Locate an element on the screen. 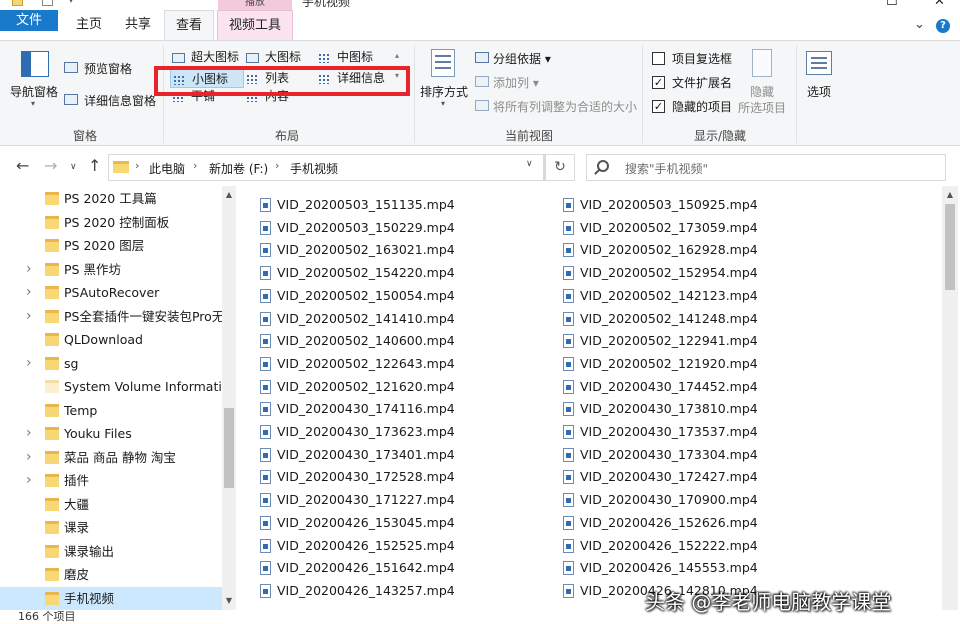  nav-tree-item: QLDownload is located at coordinates (111, 339).